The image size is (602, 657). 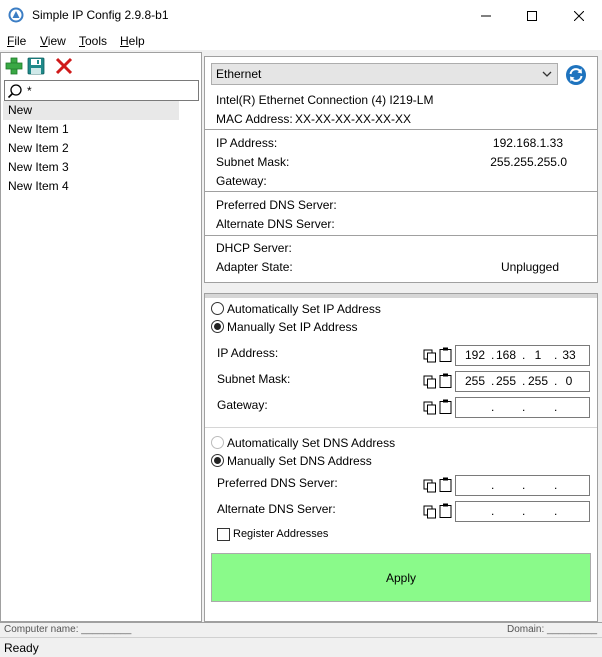 I want to click on title-bar: Simple IP Config 2.9.8-b1, so click(x=301, y=15).